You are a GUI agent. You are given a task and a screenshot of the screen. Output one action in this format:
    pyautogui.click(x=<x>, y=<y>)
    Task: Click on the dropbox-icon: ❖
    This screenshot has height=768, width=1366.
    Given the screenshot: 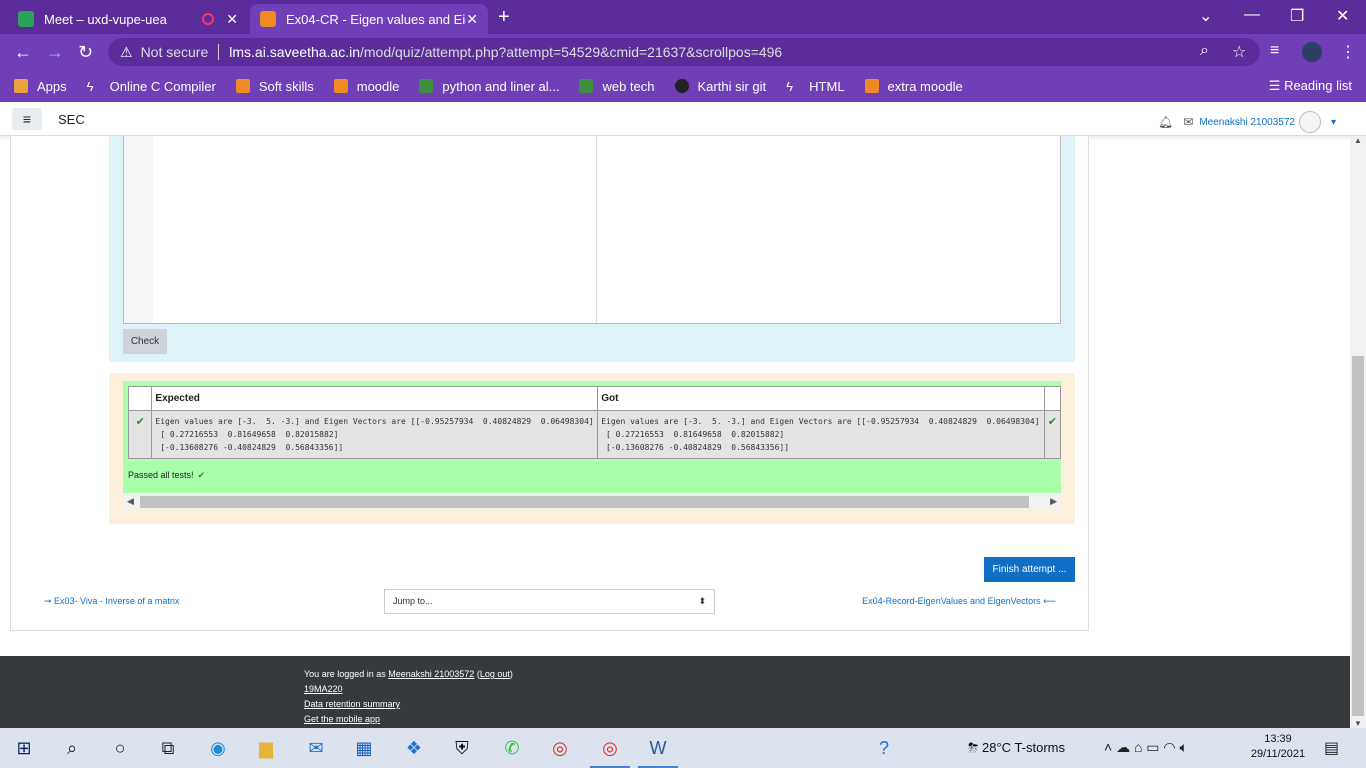 What is the action you would take?
    pyautogui.click(x=414, y=748)
    